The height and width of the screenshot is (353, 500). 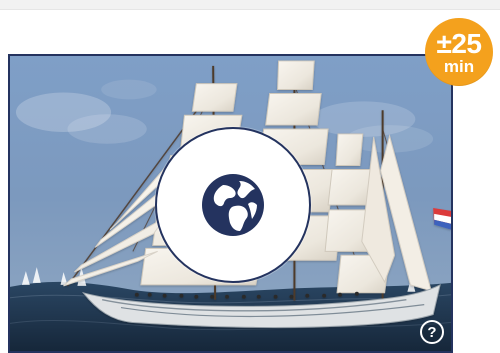 I want to click on center-globe-badge, so click(x=233, y=205).